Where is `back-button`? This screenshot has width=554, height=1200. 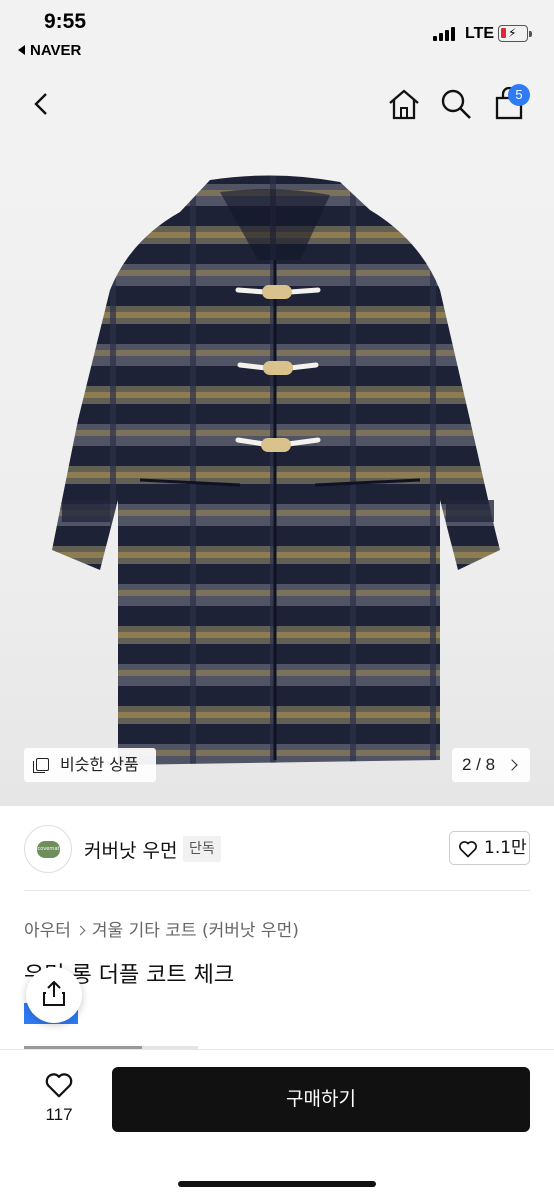 back-button is located at coordinates (42, 104).